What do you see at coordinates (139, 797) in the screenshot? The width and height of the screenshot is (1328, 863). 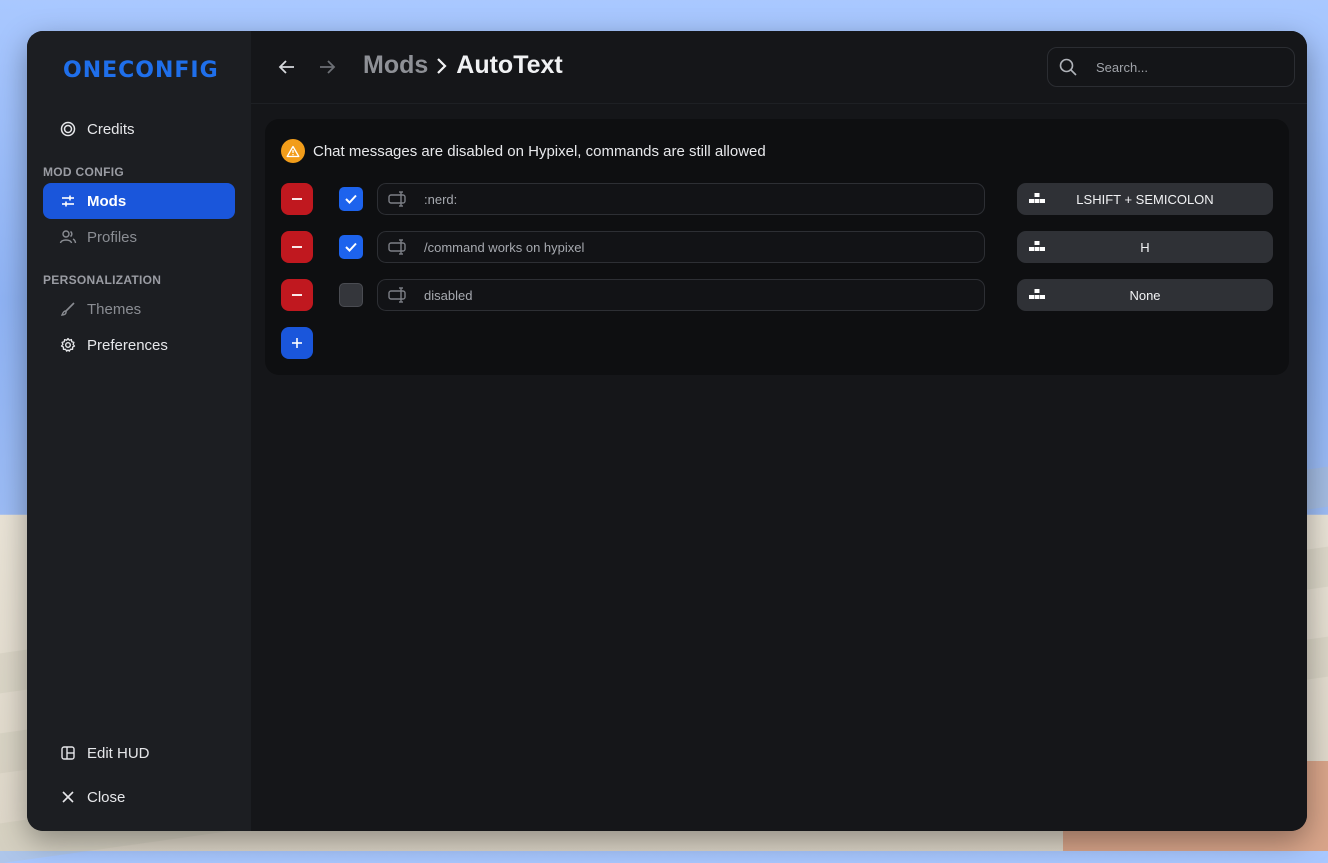 I see `sidebar-item-close: Close` at bounding box center [139, 797].